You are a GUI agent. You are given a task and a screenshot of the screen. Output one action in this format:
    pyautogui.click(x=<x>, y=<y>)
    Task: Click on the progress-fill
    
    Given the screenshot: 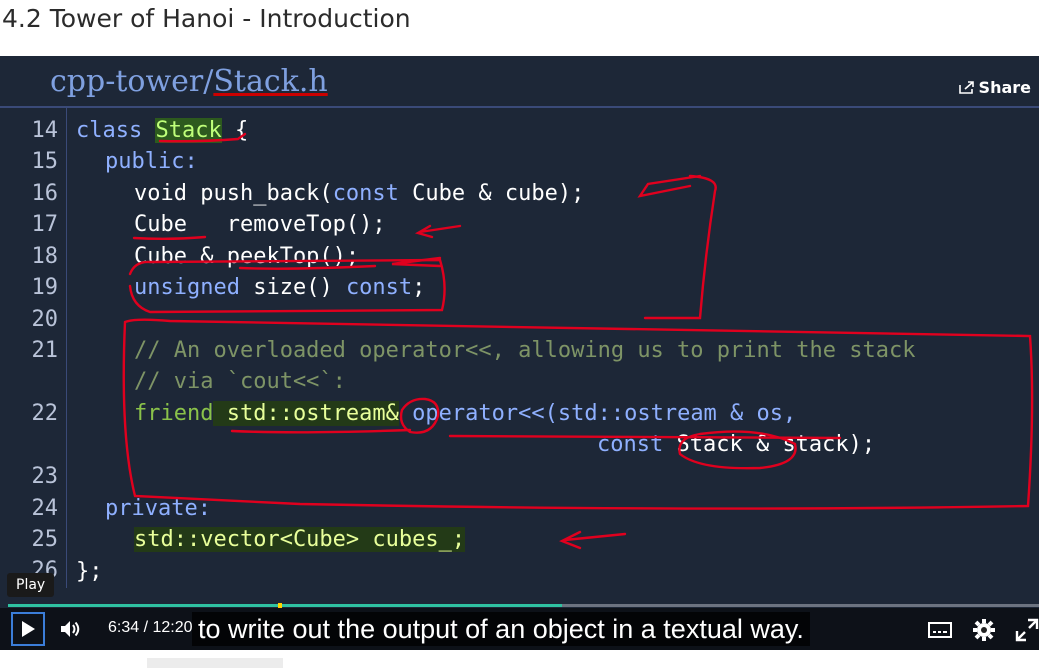 What is the action you would take?
    pyautogui.click(x=285, y=605)
    